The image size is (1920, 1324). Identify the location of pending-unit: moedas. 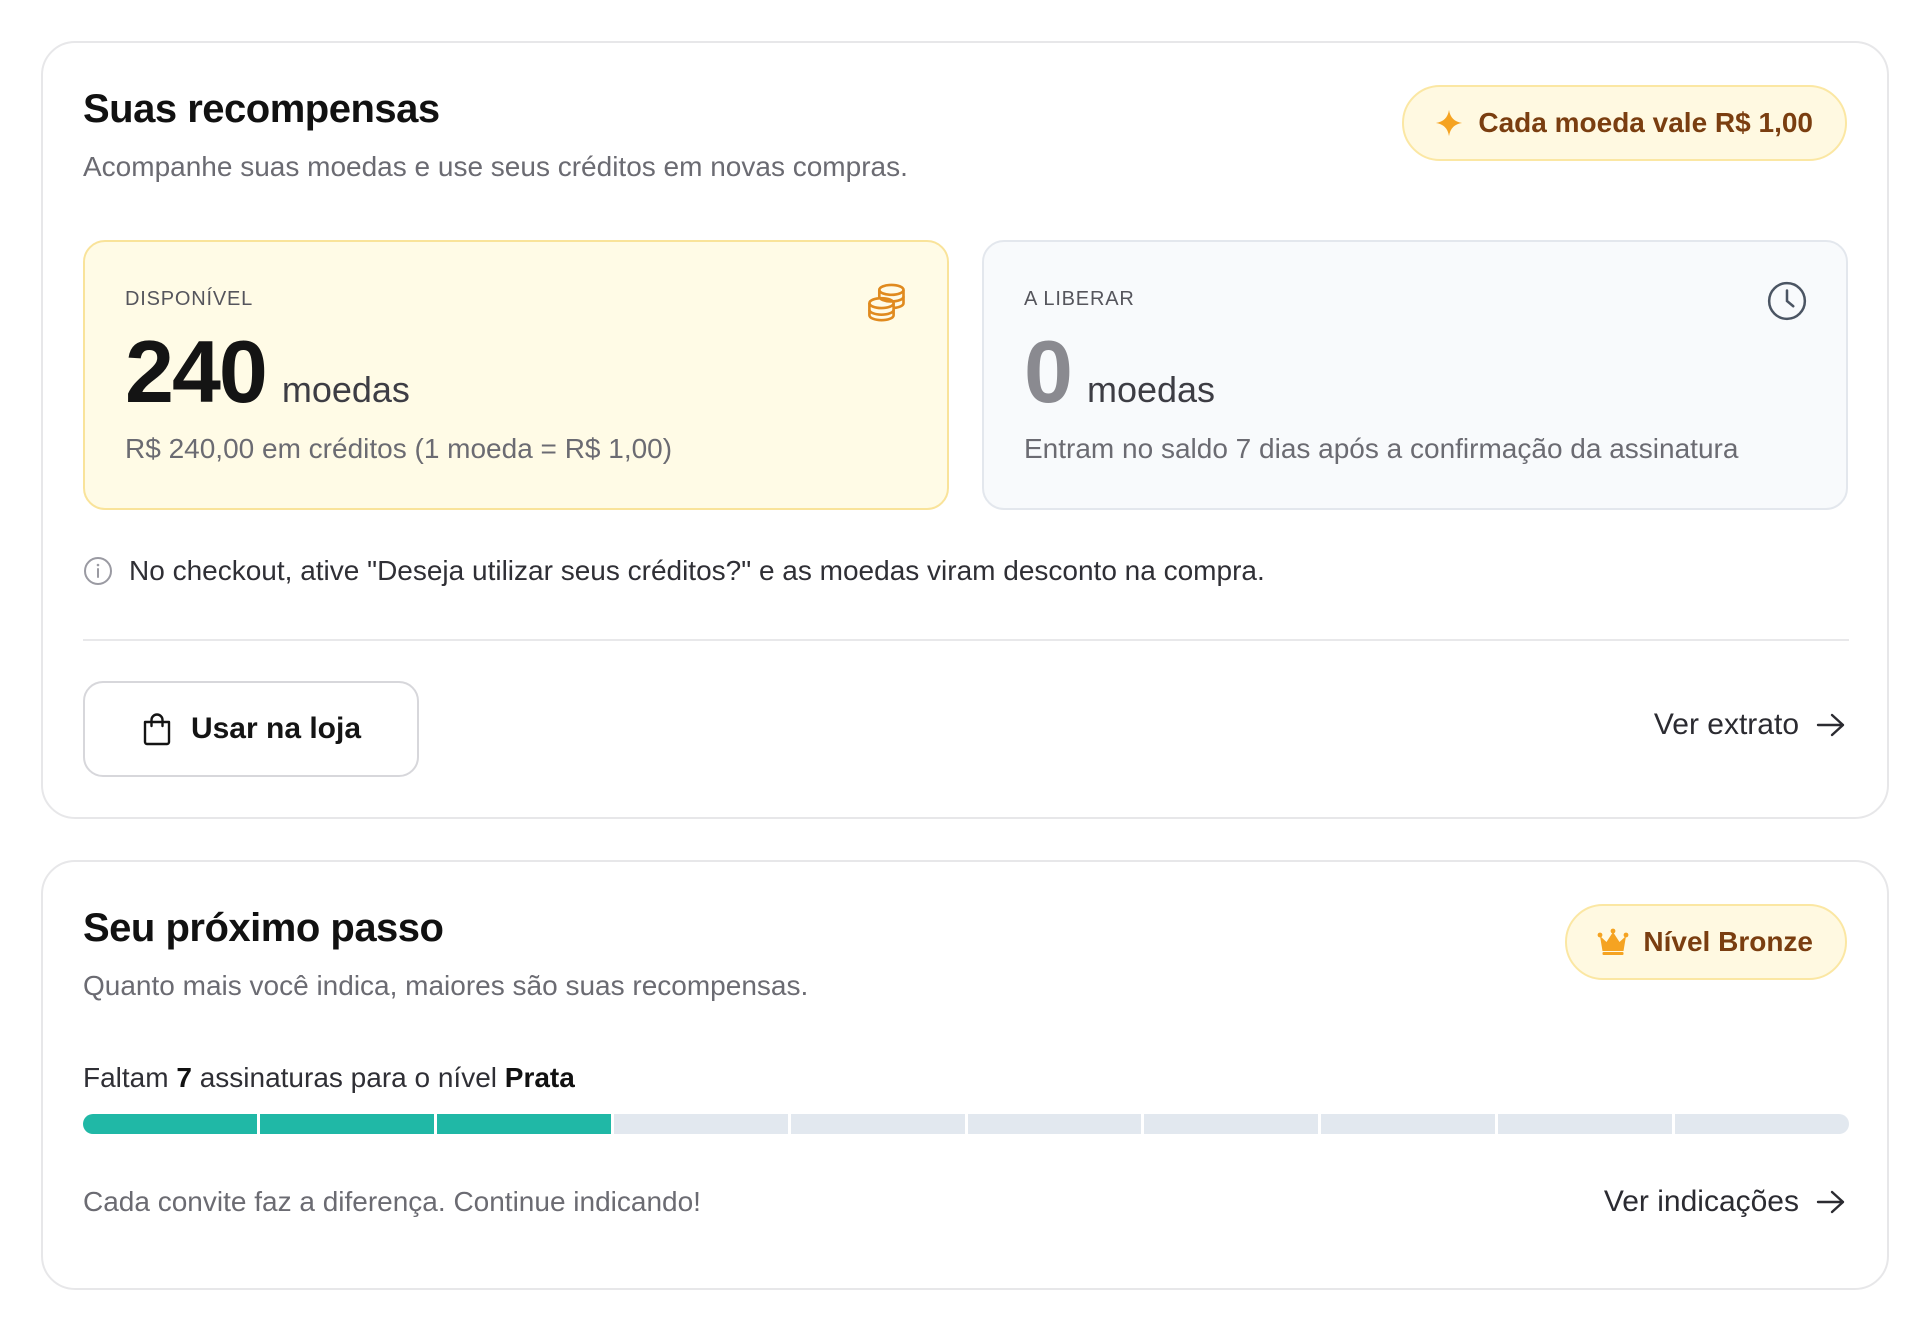
(1151, 389).